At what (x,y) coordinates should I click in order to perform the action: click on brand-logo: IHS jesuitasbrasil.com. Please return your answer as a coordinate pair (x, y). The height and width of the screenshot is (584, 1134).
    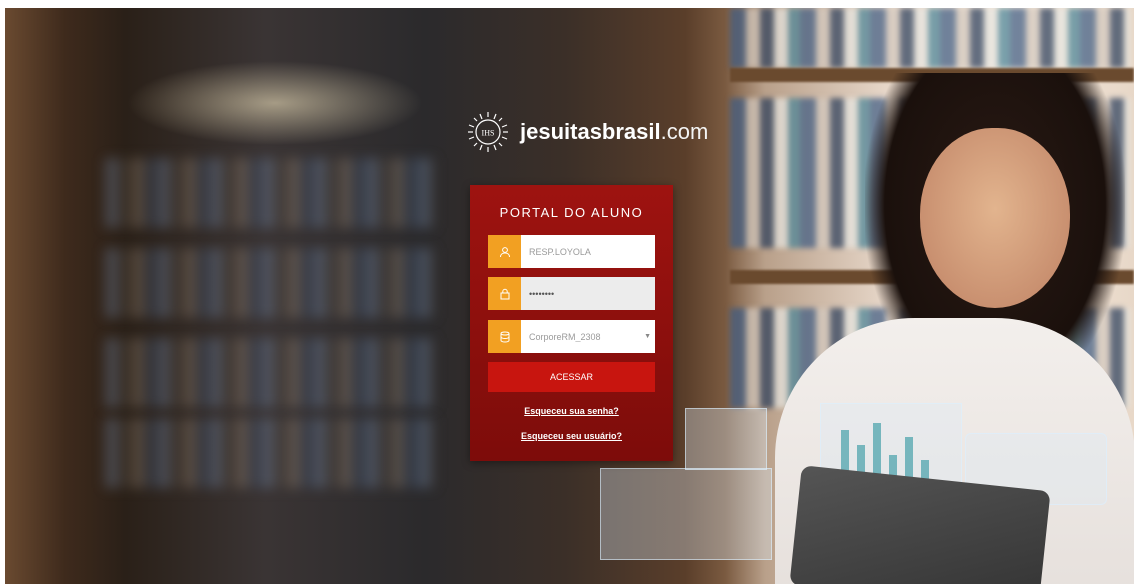
    Looking at the image, I should click on (585, 132).